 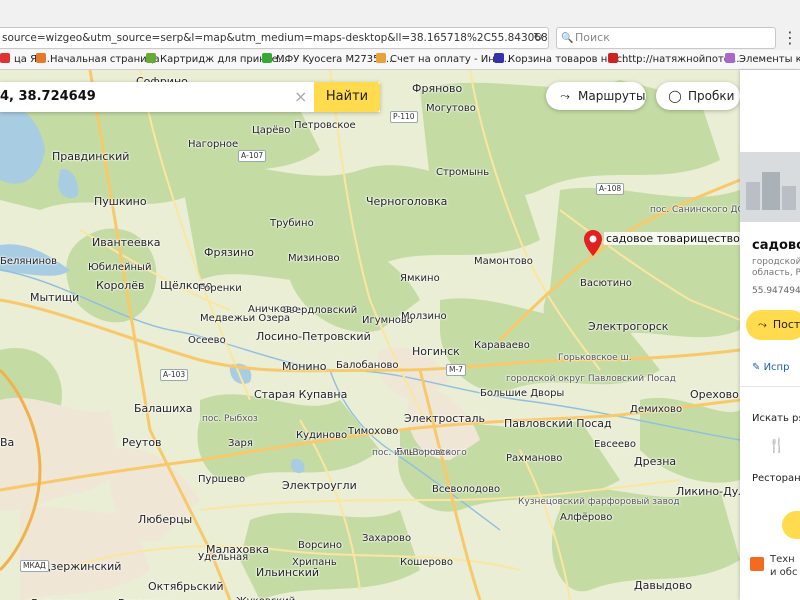 What do you see at coordinates (466, 489) in the screenshot?
I see `place-label: Всеволодово` at bounding box center [466, 489].